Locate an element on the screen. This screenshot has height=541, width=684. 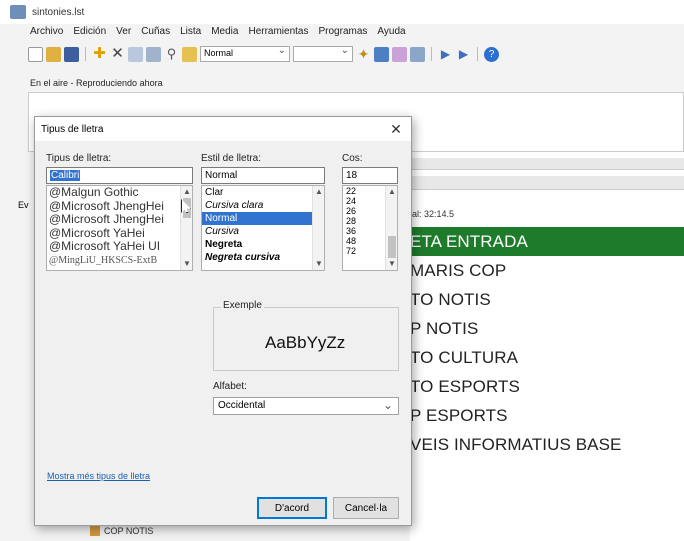
window-title: sintonies.lst is located at coordinates (58, 12).